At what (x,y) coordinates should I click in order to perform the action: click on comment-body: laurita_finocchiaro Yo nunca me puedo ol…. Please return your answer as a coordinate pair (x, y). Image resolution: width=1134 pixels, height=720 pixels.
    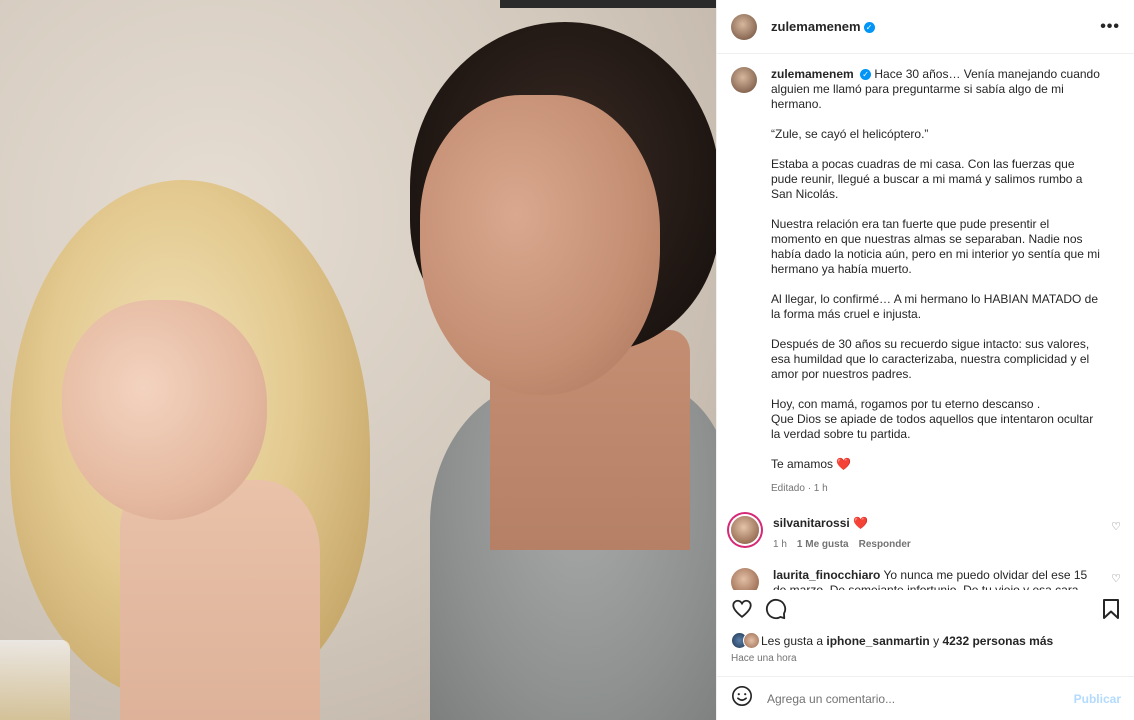
    Looking at the image, I should click on (938, 579).